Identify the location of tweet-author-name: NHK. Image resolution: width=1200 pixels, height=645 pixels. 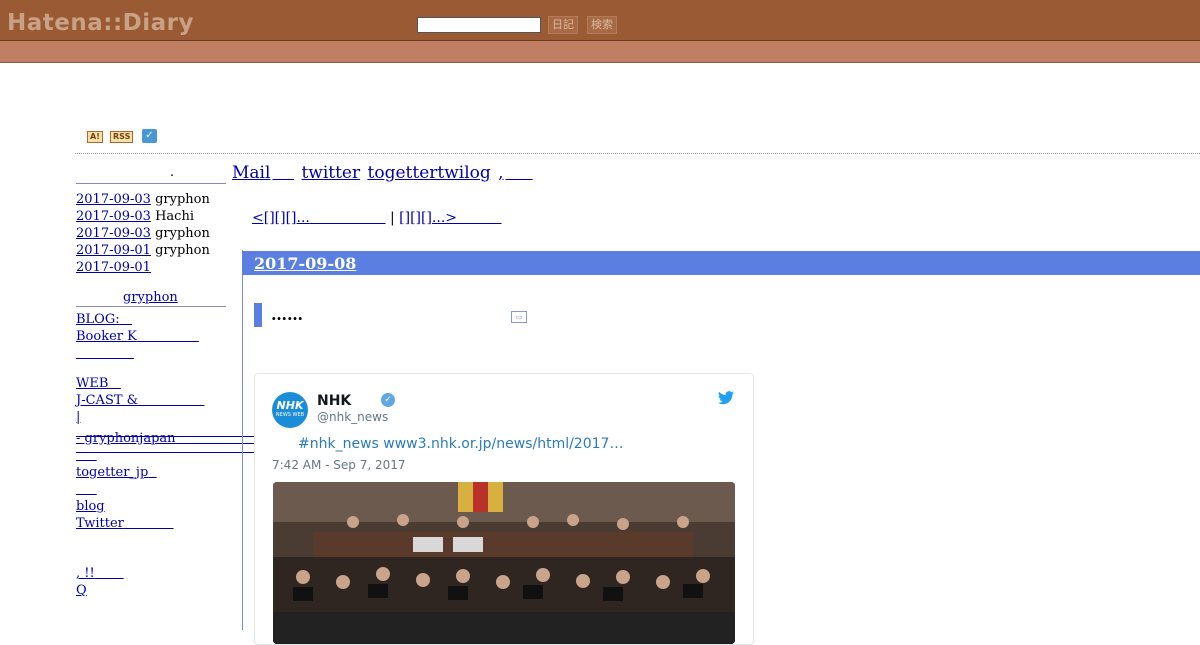
(334, 401).